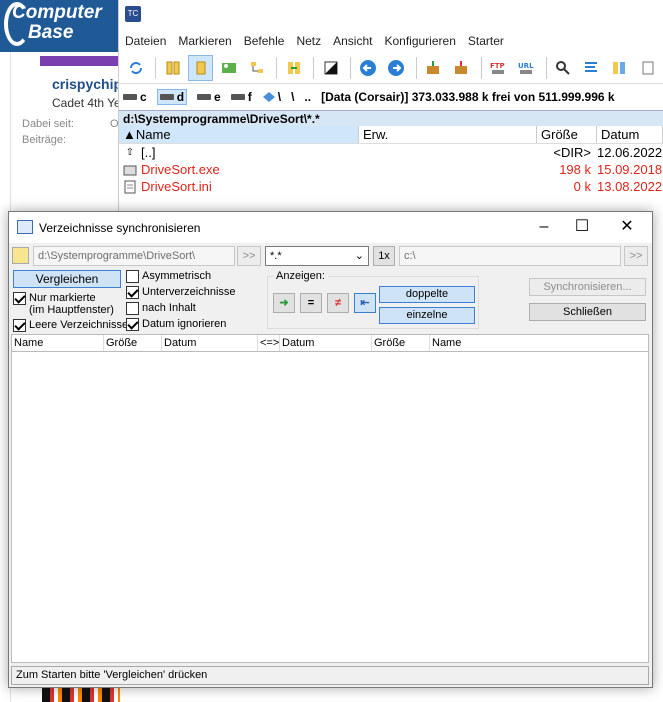  What do you see at coordinates (130, 152) in the screenshot?
I see `up-dir-icon: ⇧` at bounding box center [130, 152].